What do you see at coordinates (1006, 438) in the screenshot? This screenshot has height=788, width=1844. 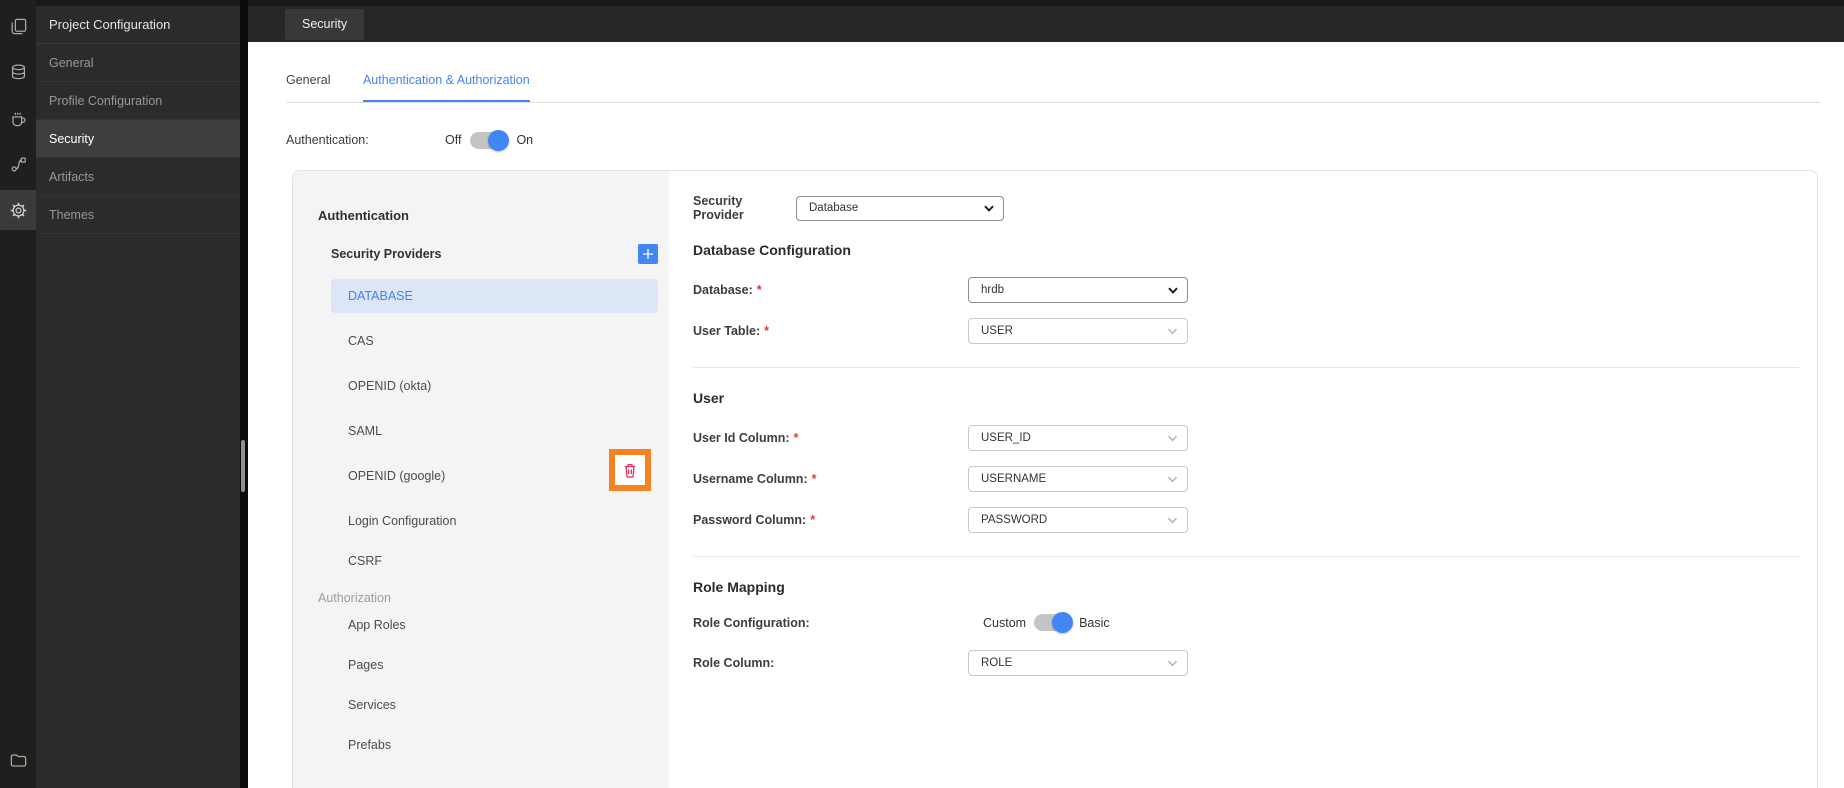 I see `user-id-column-value: USER_ID` at bounding box center [1006, 438].